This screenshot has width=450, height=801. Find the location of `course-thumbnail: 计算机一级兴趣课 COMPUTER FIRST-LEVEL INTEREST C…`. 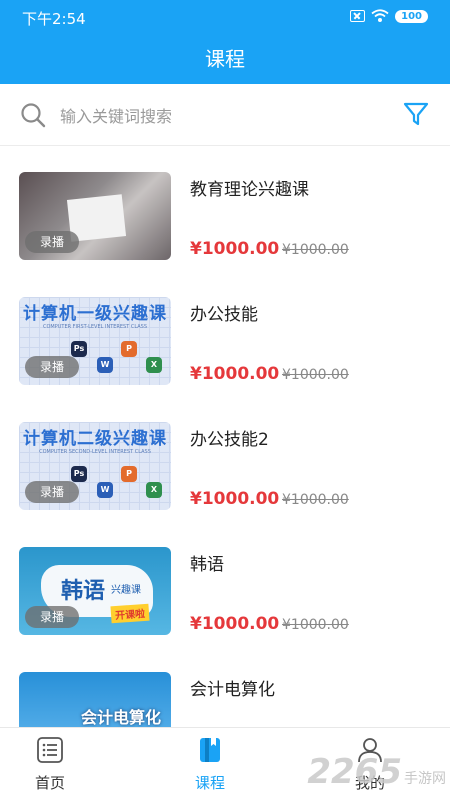

course-thumbnail: 计算机一级兴趣课 COMPUTER FIRST-LEVEL INTEREST C… is located at coordinates (95, 341).